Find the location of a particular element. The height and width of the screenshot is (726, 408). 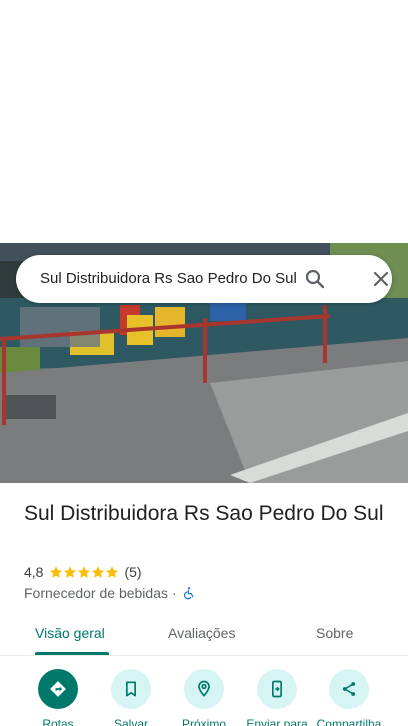

tab-reviews: Avaliações is located at coordinates (201, 633).